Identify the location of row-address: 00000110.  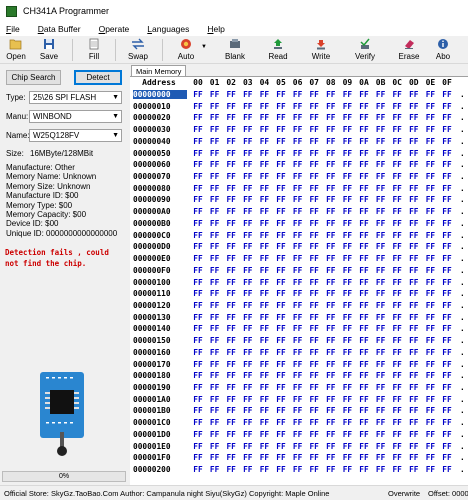
(160, 293).